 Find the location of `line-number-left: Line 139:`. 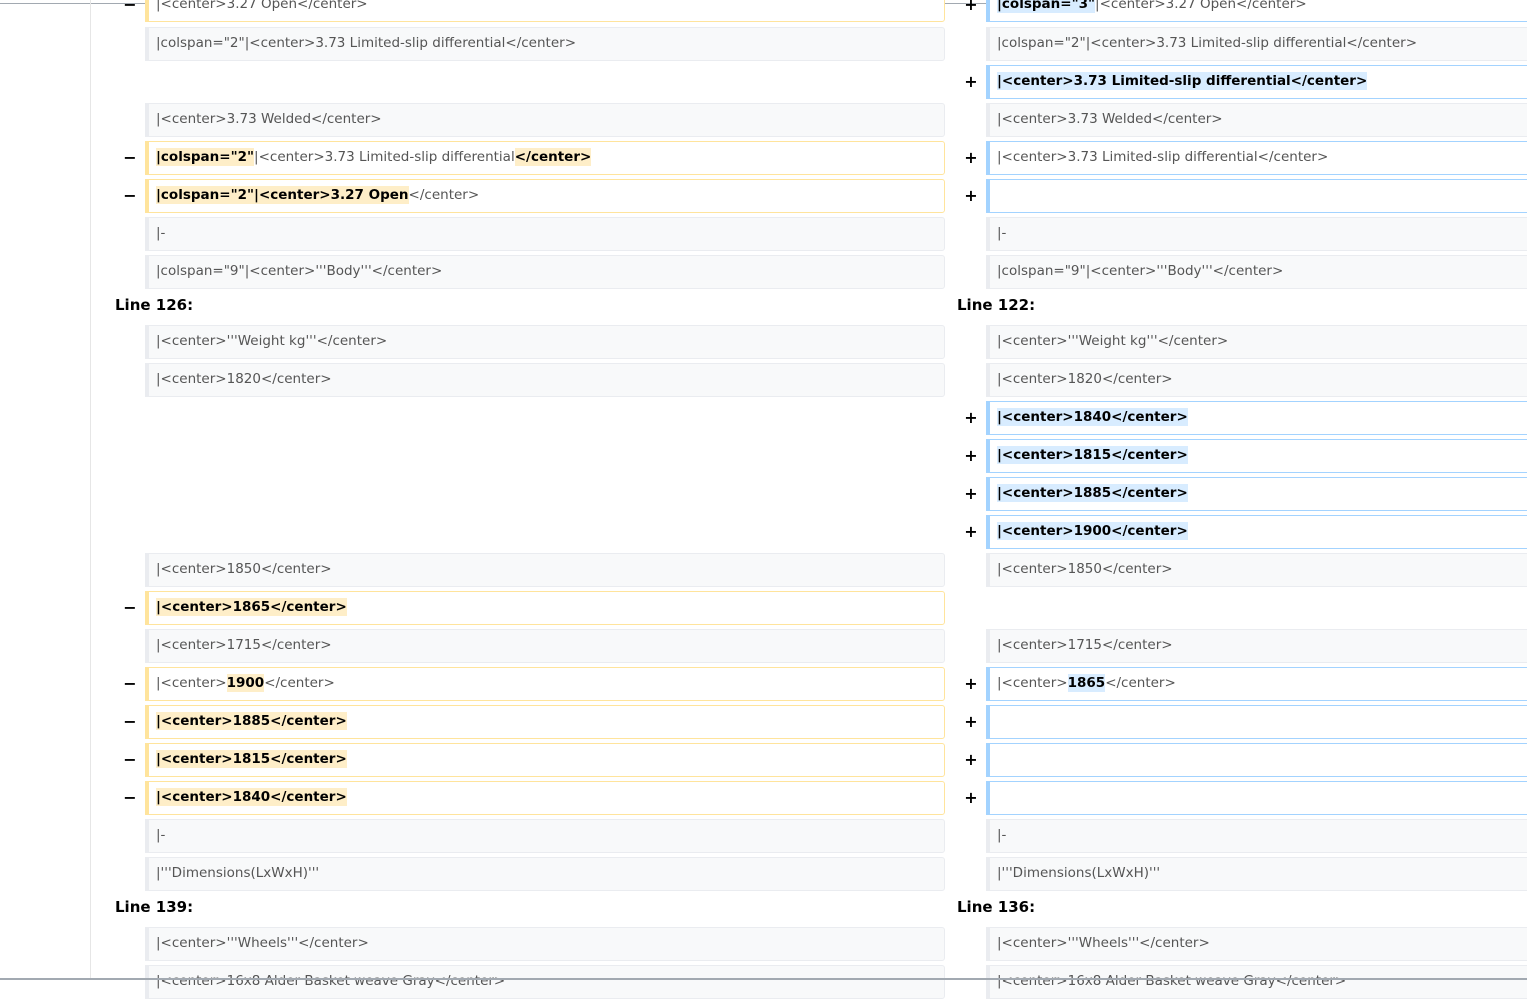

line-number-left: Line 139: is located at coordinates (154, 907).